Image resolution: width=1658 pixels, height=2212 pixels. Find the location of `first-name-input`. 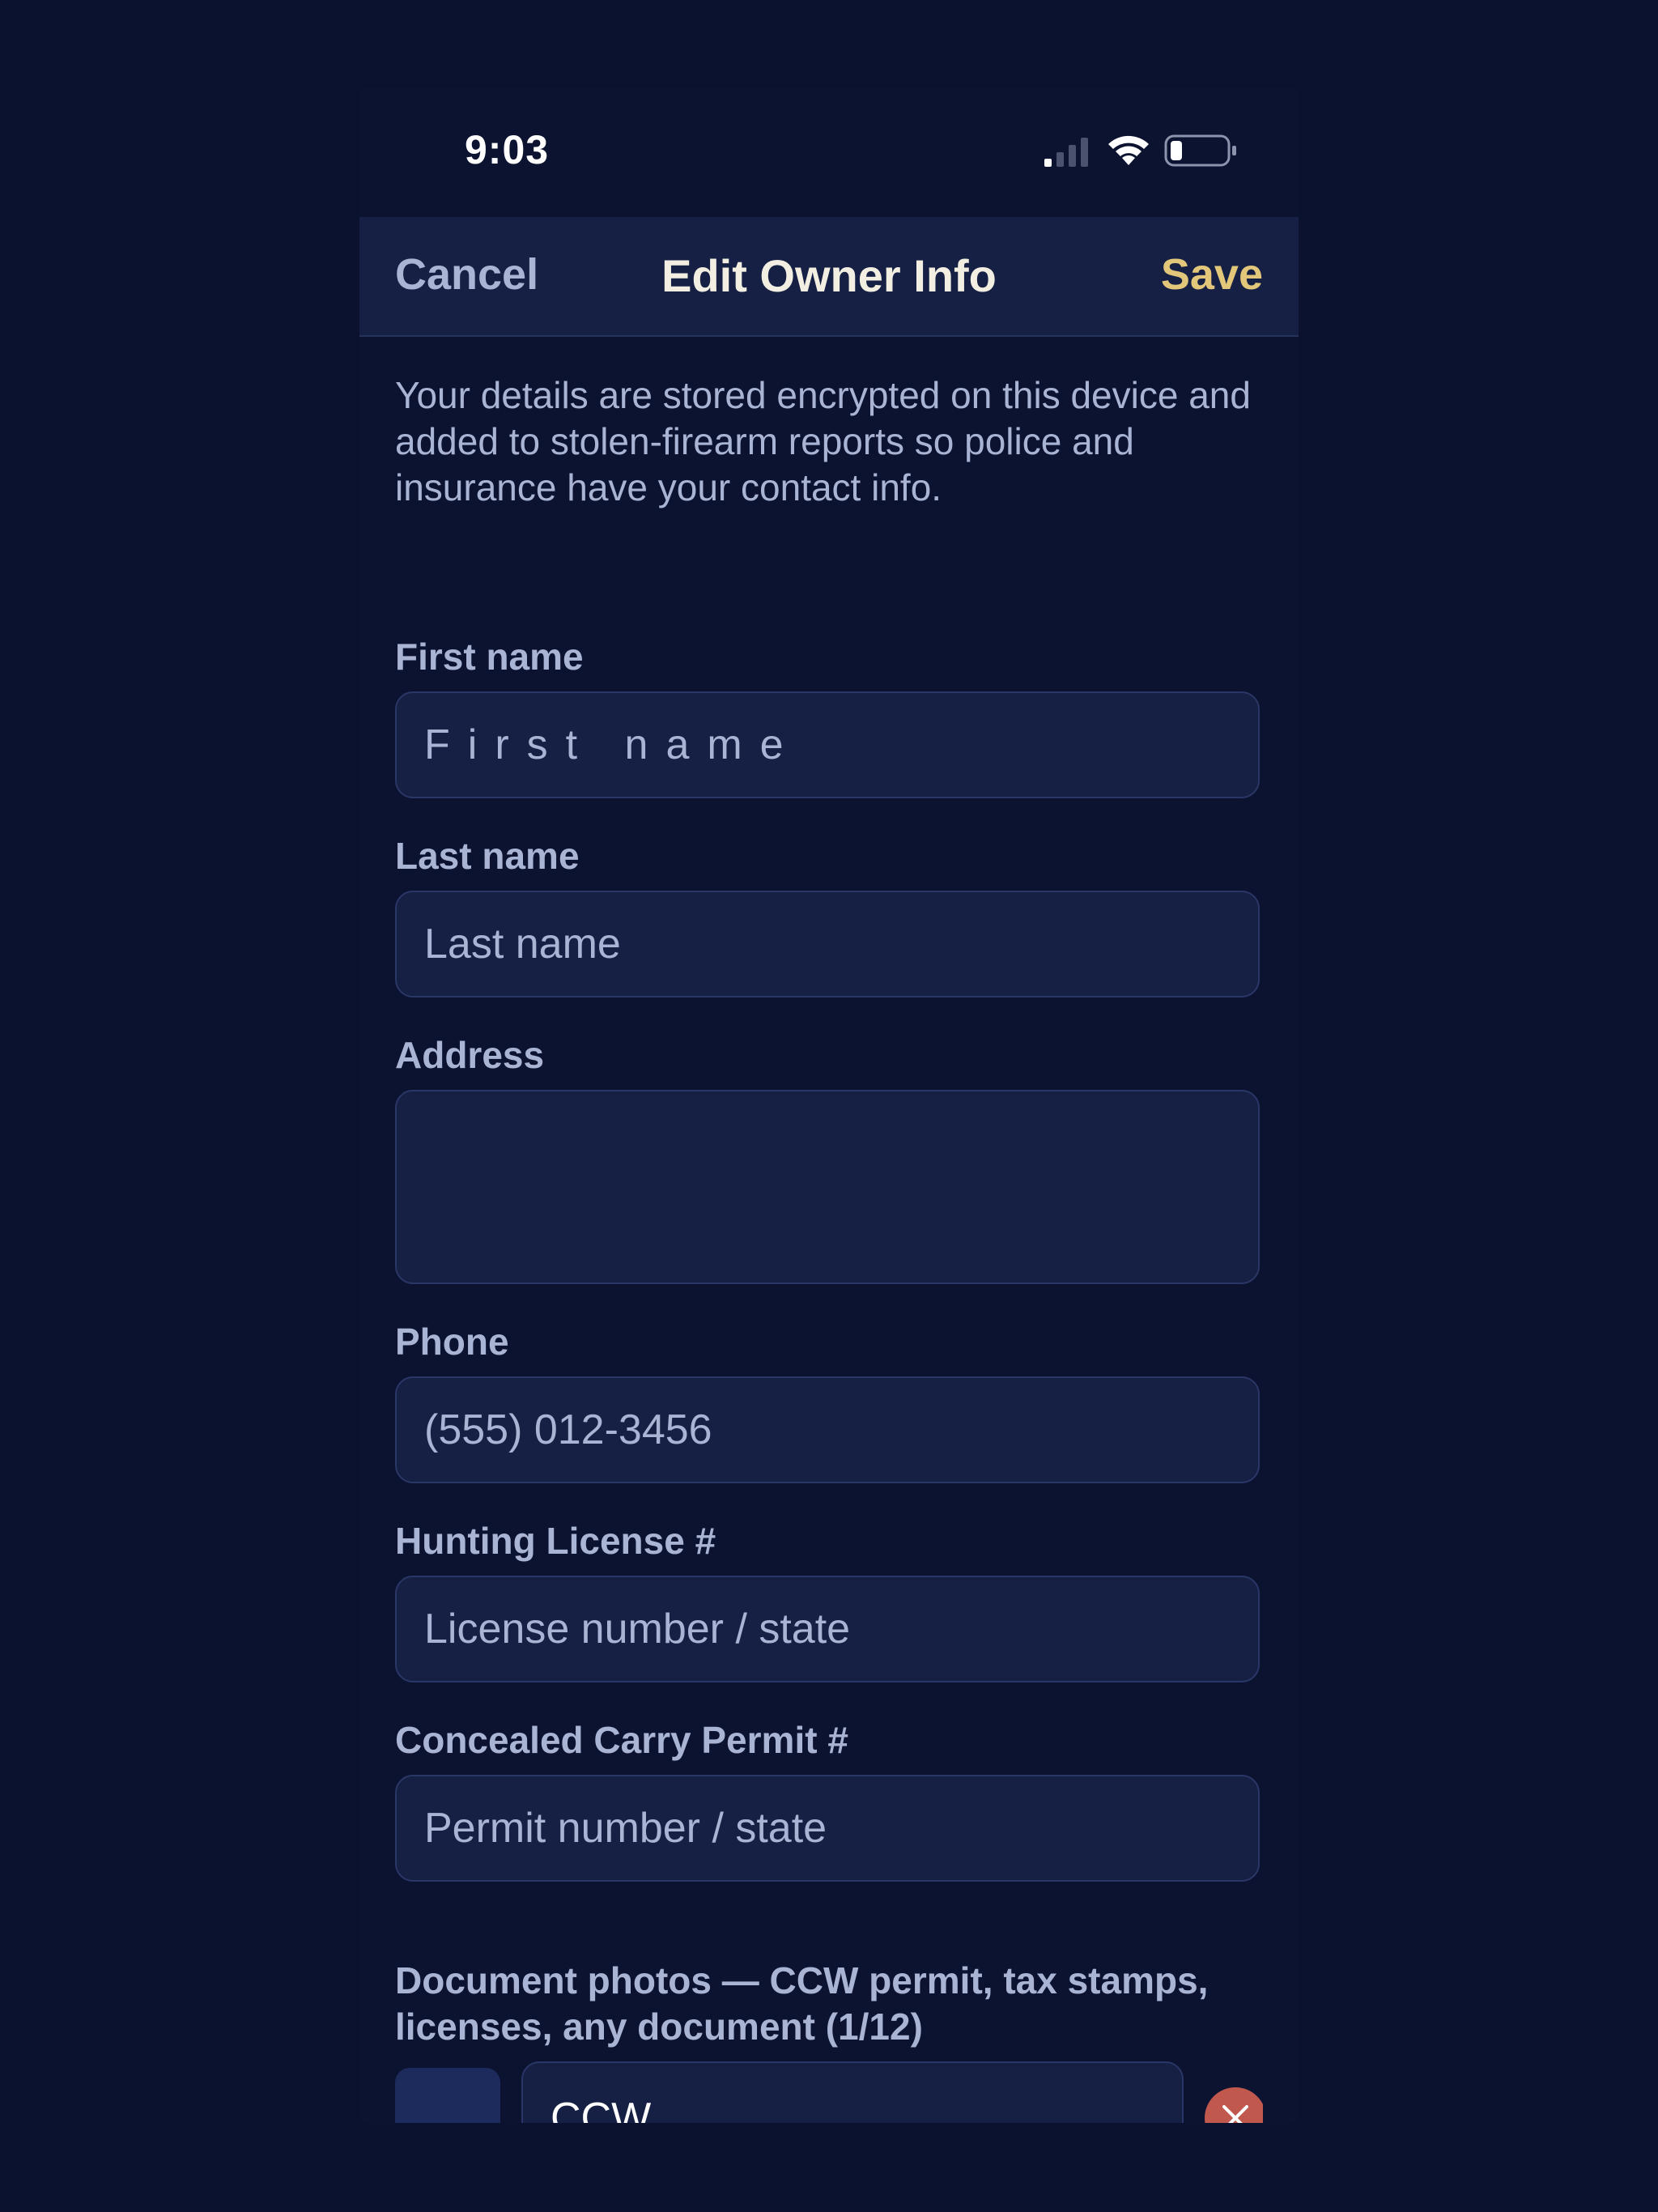

first-name-input is located at coordinates (827, 745).